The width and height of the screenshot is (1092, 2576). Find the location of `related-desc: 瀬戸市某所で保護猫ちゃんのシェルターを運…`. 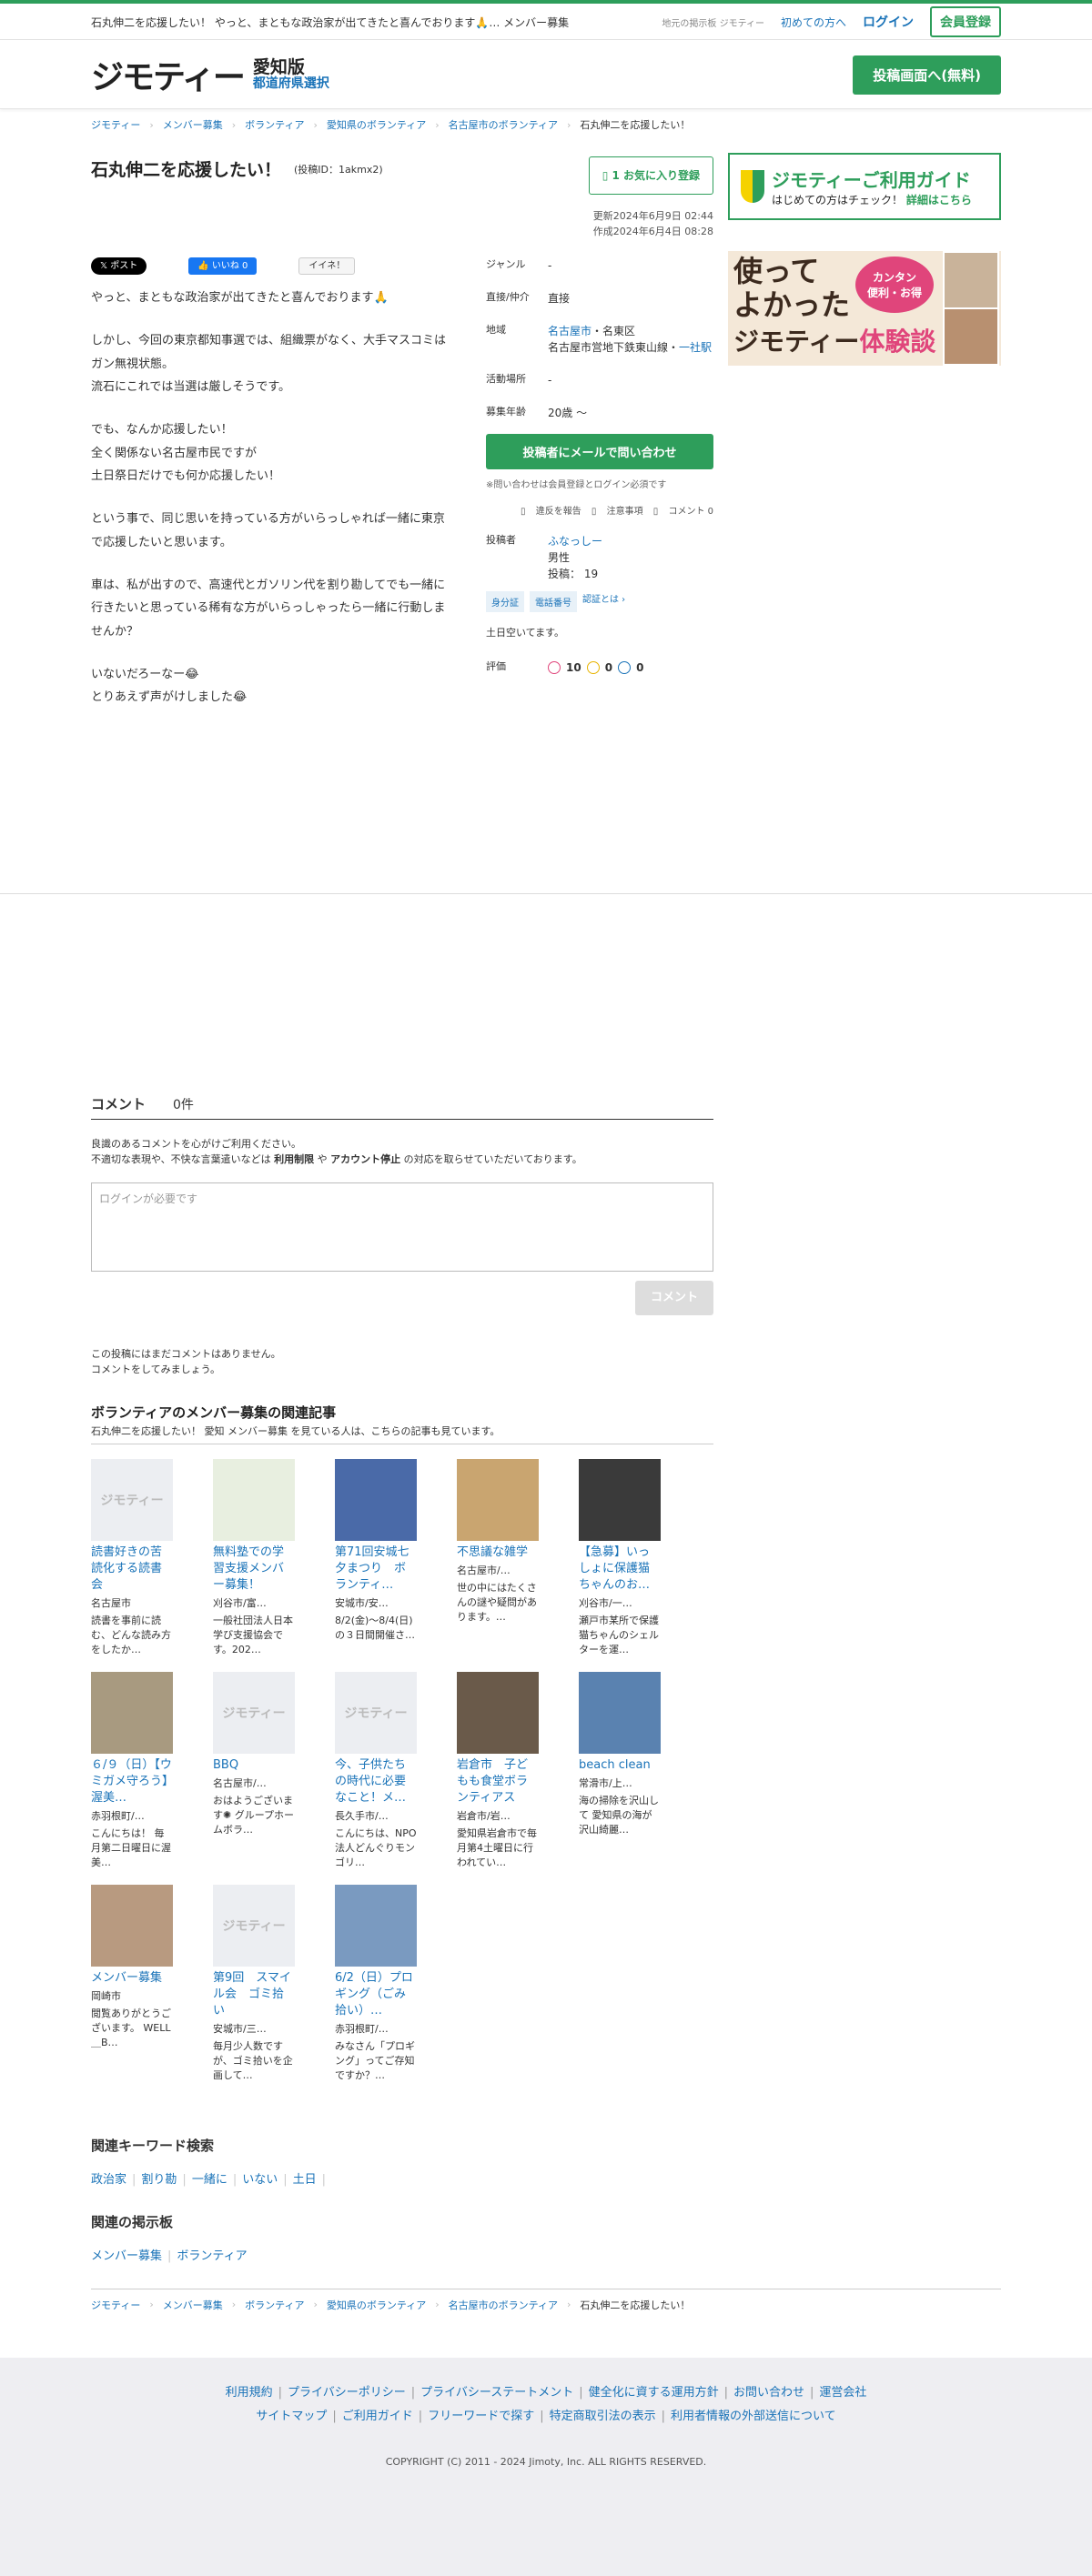

related-desc: 瀬戸市某所で保護猫ちゃんのシェルターを運… is located at coordinates (619, 1635).